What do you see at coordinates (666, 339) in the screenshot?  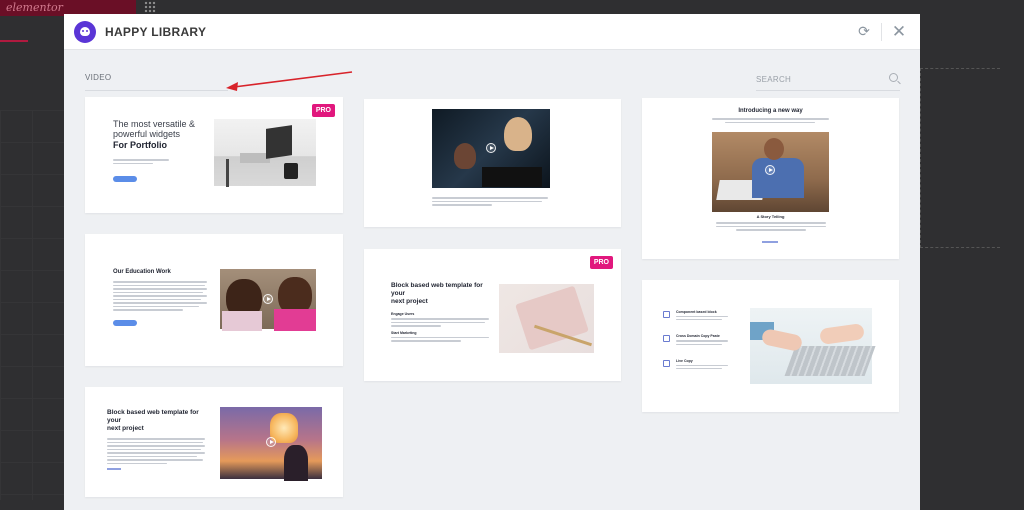 I see `shuffle-icon` at bounding box center [666, 339].